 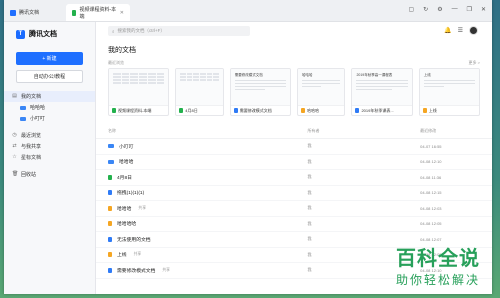 What do you see at coordinates (425, 9) in the screenshot?
I see `refresh-icon: ↻` at bounding box center [425, 9].